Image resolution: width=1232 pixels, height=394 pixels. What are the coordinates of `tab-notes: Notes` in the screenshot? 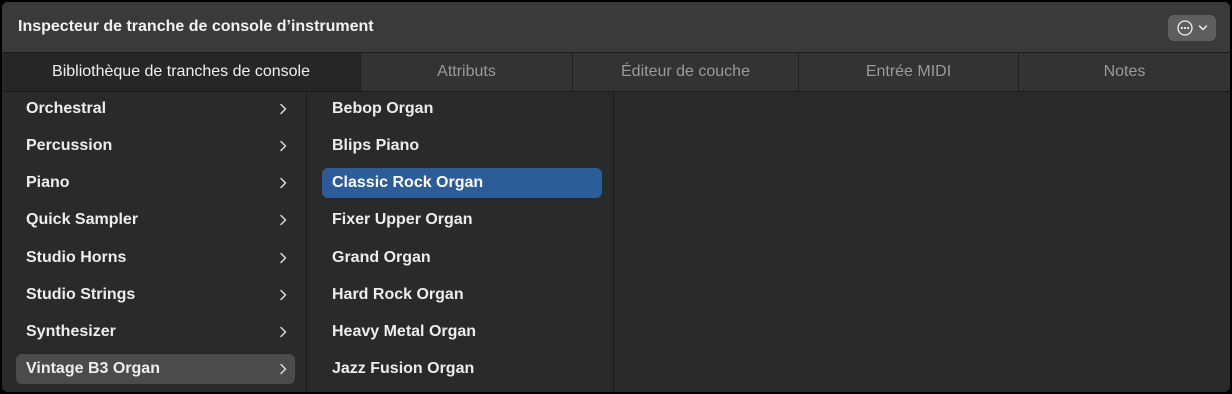 It's located at (1124, 72).